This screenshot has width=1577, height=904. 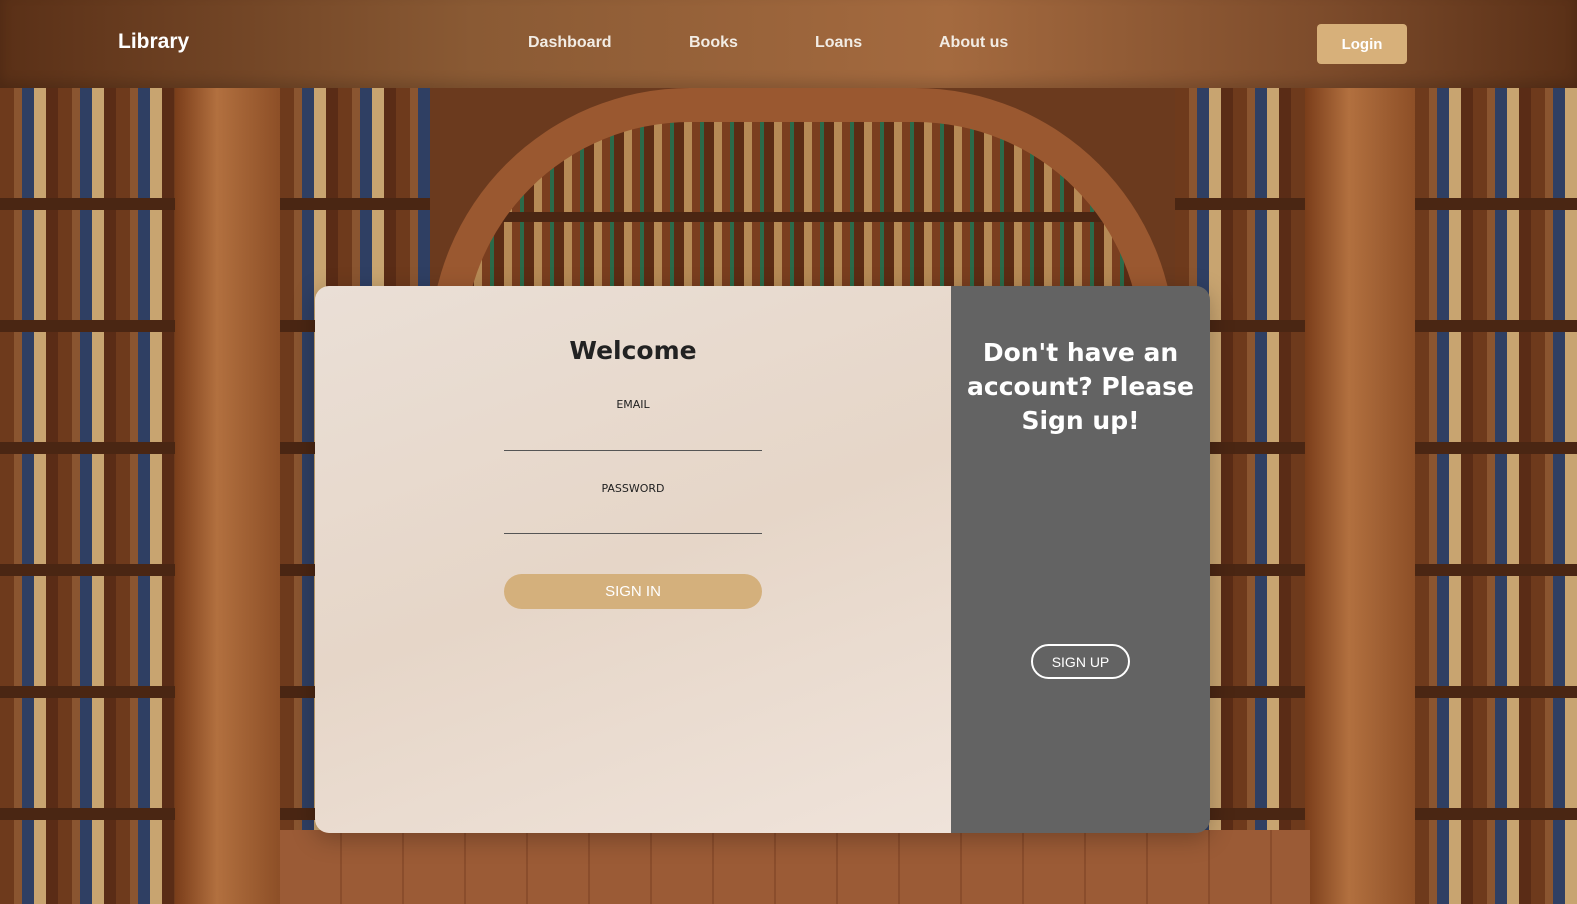 What do you see at coordinates (1496, 496) in the screenshot?
I see `right-bookshelf` at bounding box center [1496, 496].